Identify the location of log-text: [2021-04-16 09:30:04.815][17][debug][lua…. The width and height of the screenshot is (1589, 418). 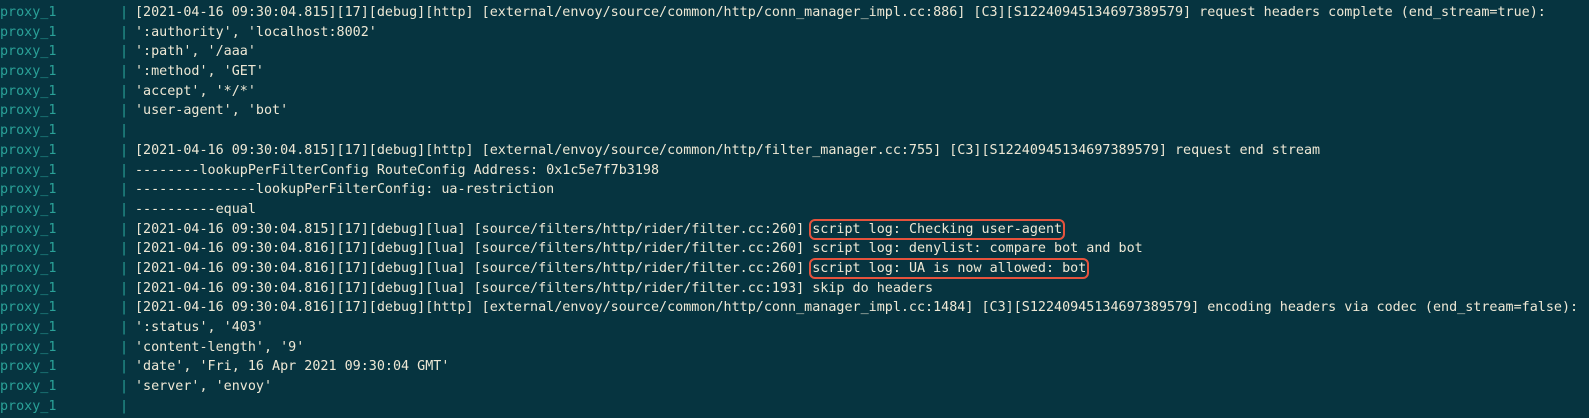
(474, 229).